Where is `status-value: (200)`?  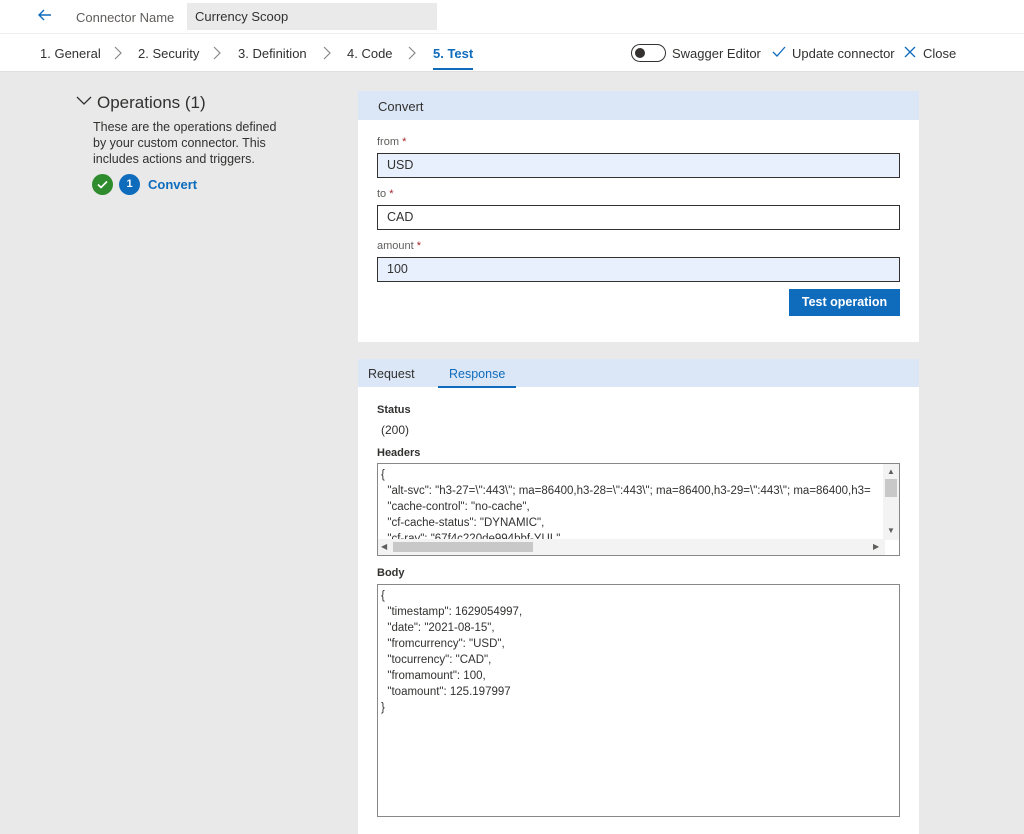
status-value: (200) is located at coordinates (395, 430).